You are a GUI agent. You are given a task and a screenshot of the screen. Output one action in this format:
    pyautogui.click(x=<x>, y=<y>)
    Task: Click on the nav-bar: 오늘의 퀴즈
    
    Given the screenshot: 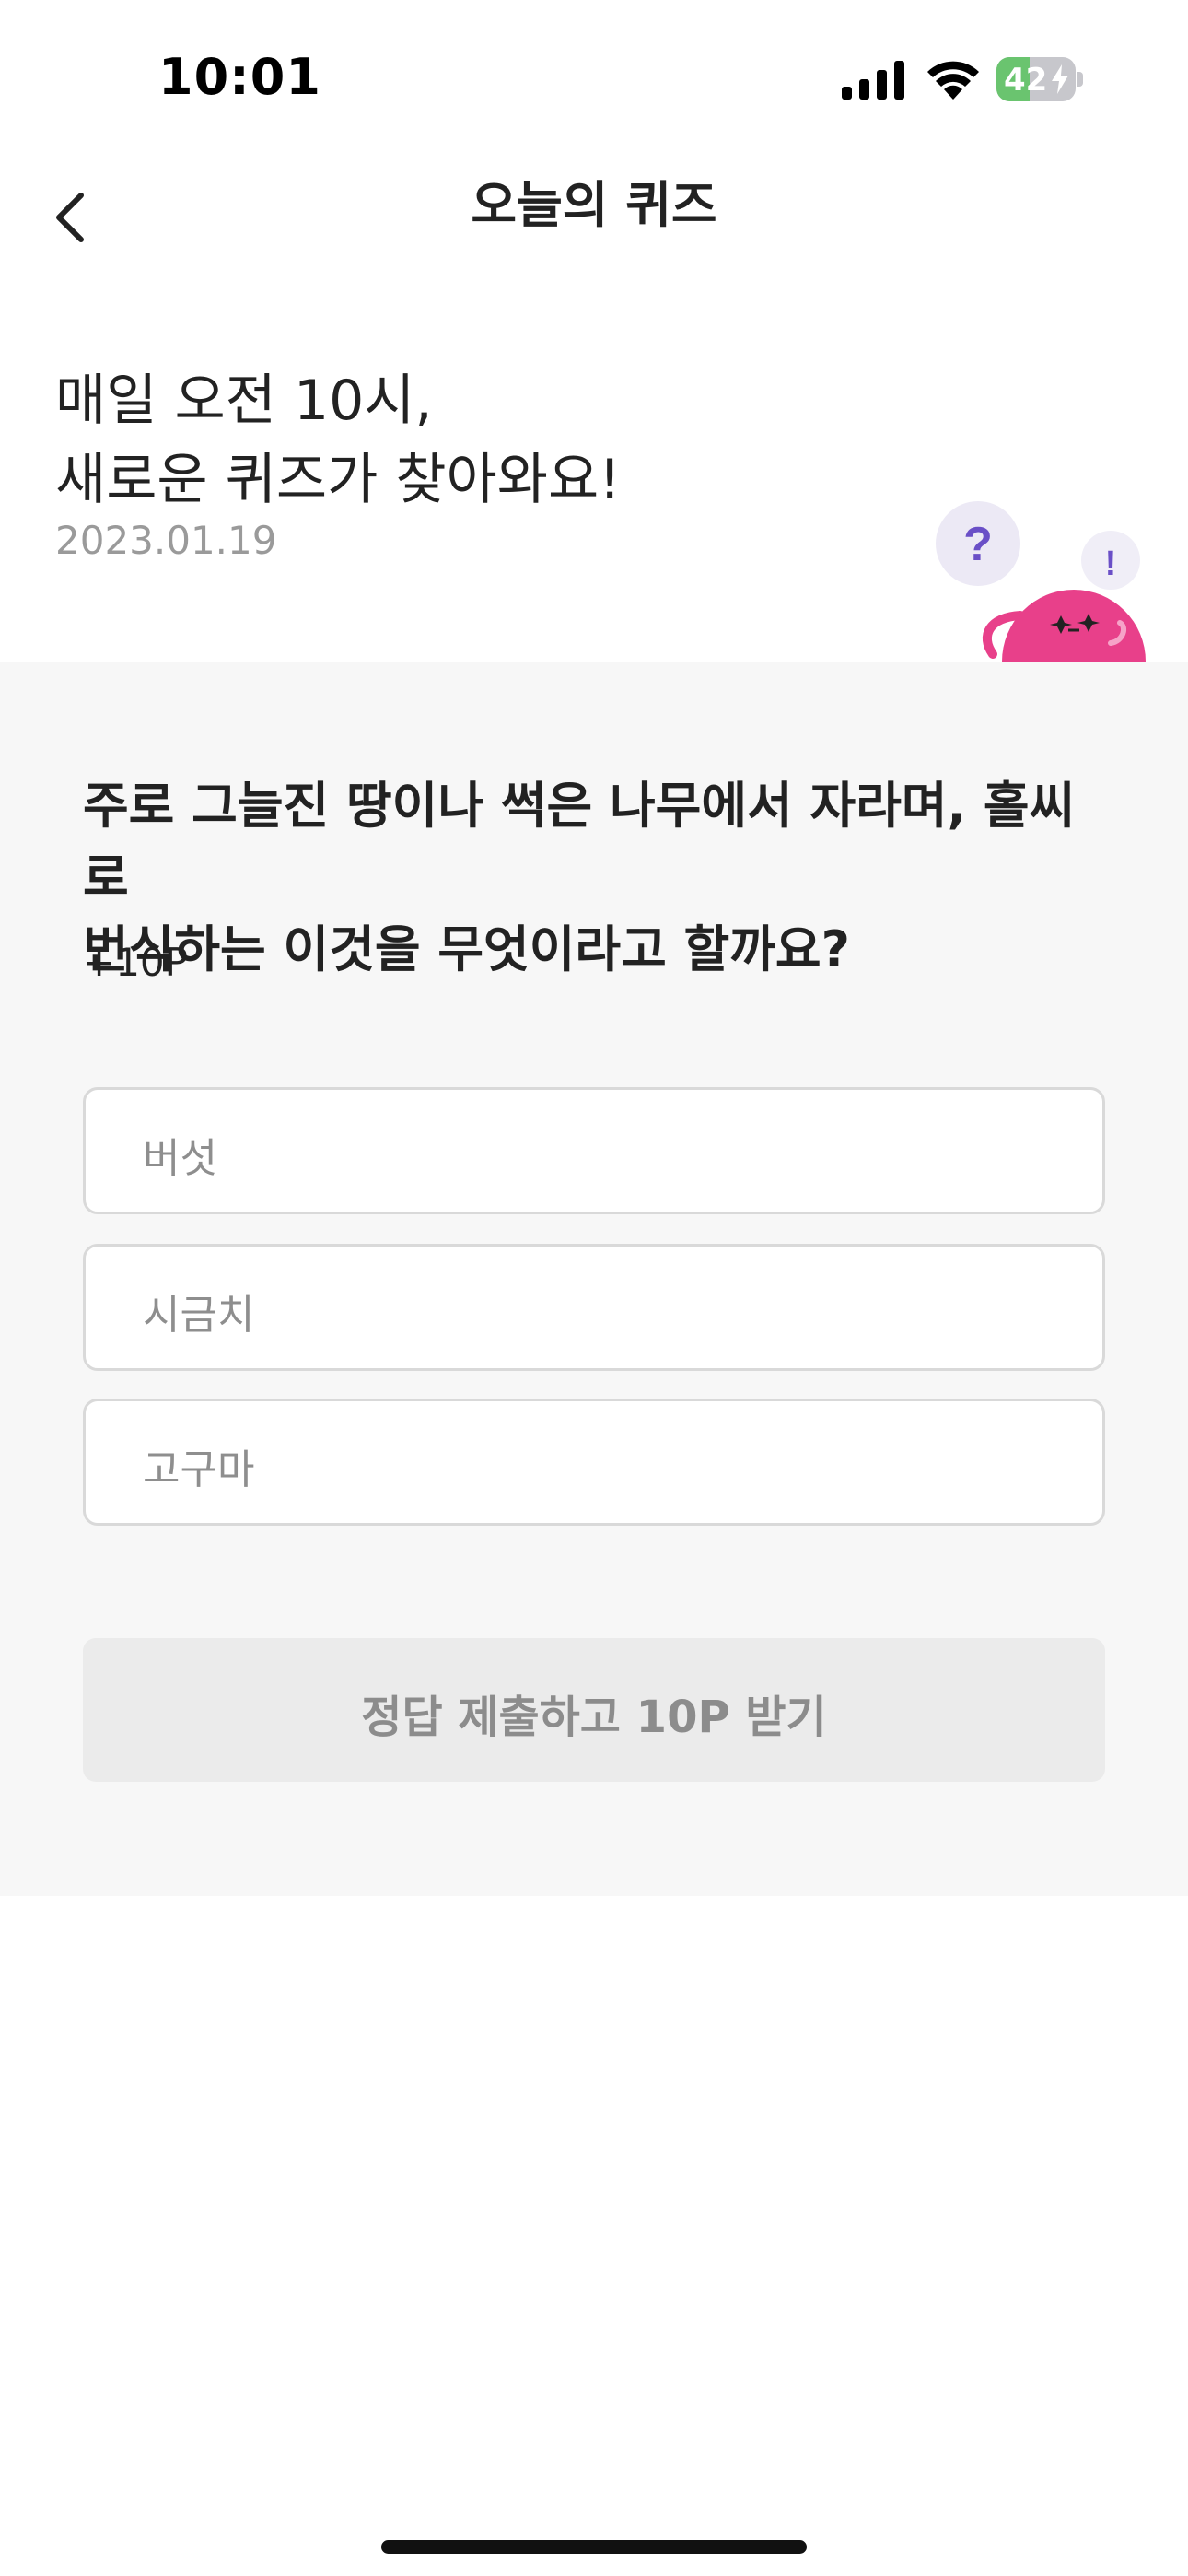 What is the action you would take?
    pyautogui.click(x=594, y=216)
    